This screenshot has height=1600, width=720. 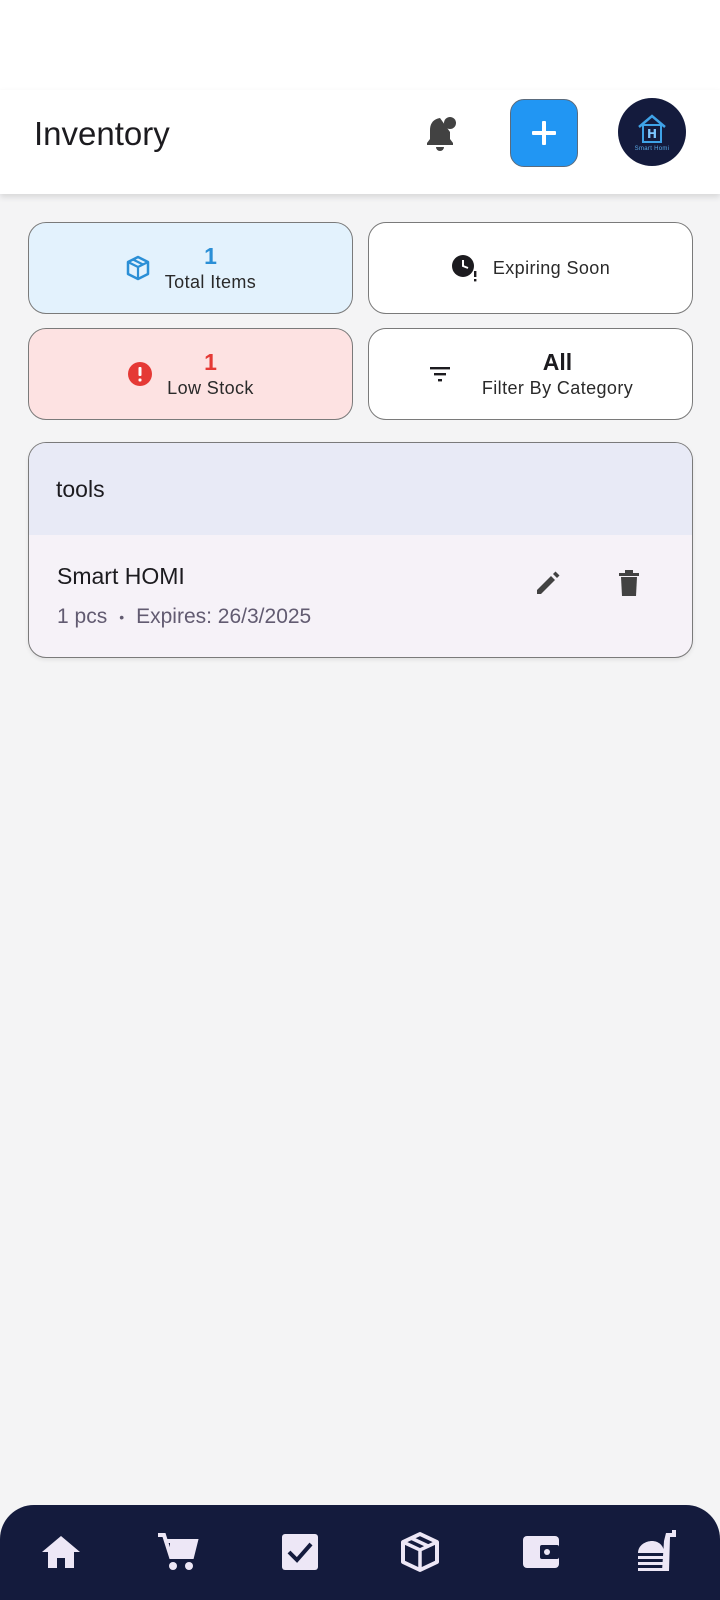 I want to click on nav-shopping, so click(x=178, y=1552).